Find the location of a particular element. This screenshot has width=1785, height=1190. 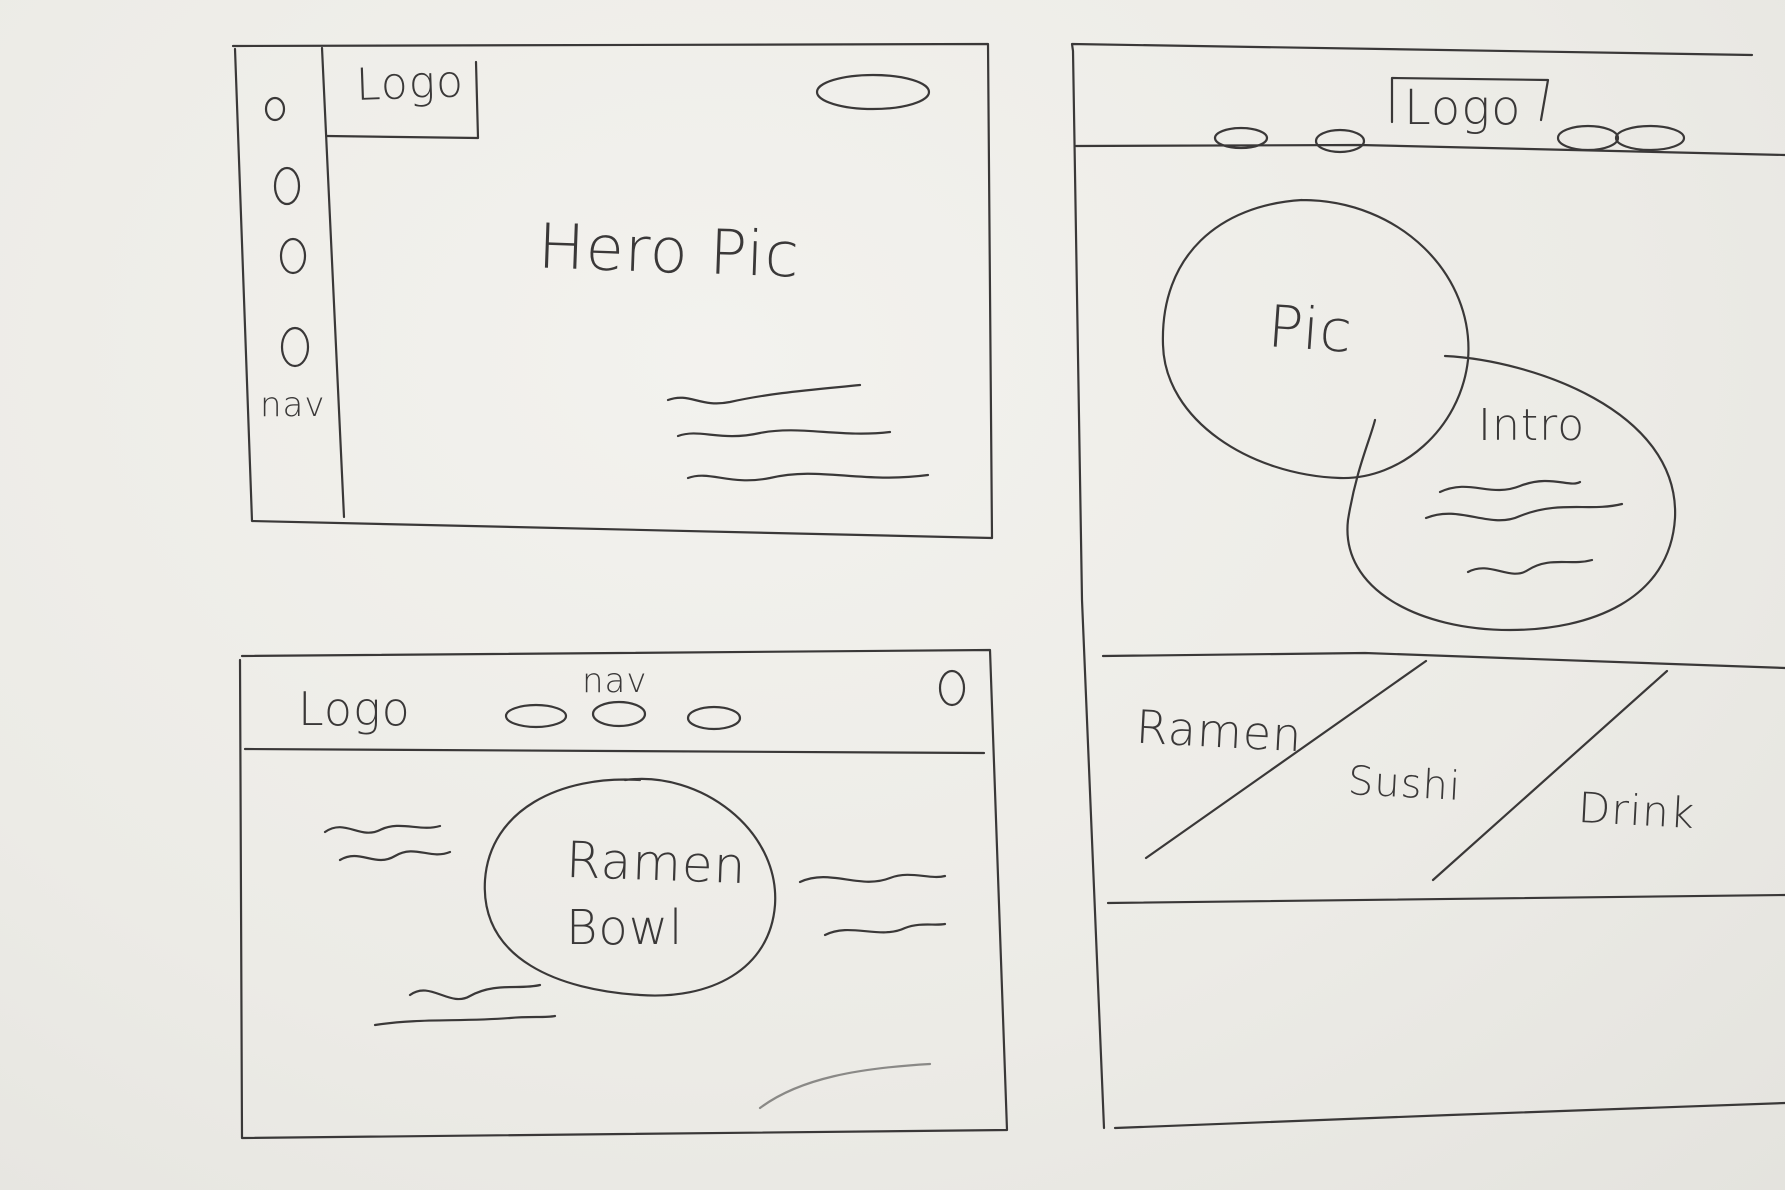

right-bottom-line is located at coordinates (1449, 1115).